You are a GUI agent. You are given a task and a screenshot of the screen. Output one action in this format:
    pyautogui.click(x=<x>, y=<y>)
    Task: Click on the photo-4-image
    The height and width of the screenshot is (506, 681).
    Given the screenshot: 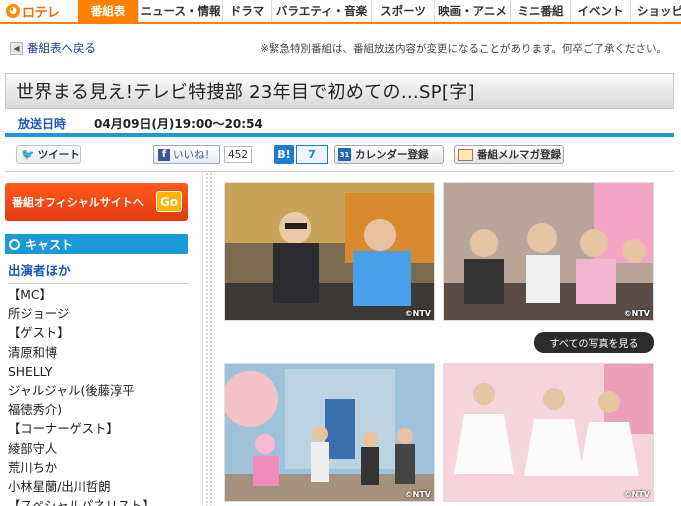 What is the action you would take?
    pyautogui.click(x=548, y=432)
    